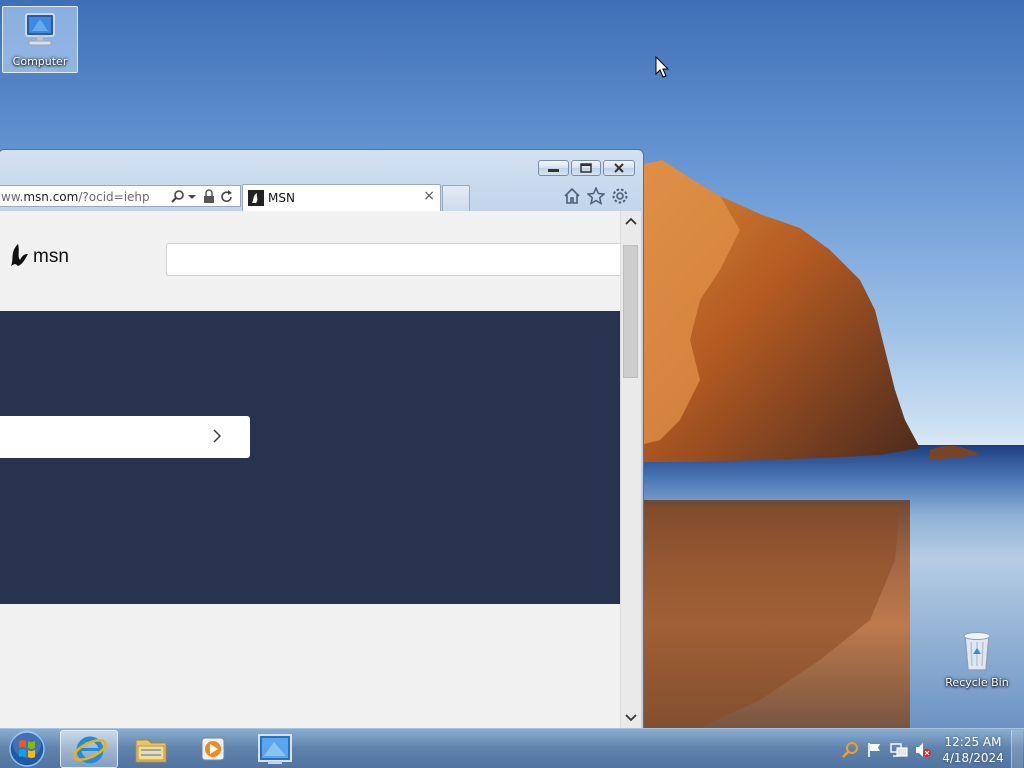 The width and height of the screenshot is (1024, 768). Describe the element at coordinates (217, 436) in the screenshot. I see `chevron-right-icon` at that location.